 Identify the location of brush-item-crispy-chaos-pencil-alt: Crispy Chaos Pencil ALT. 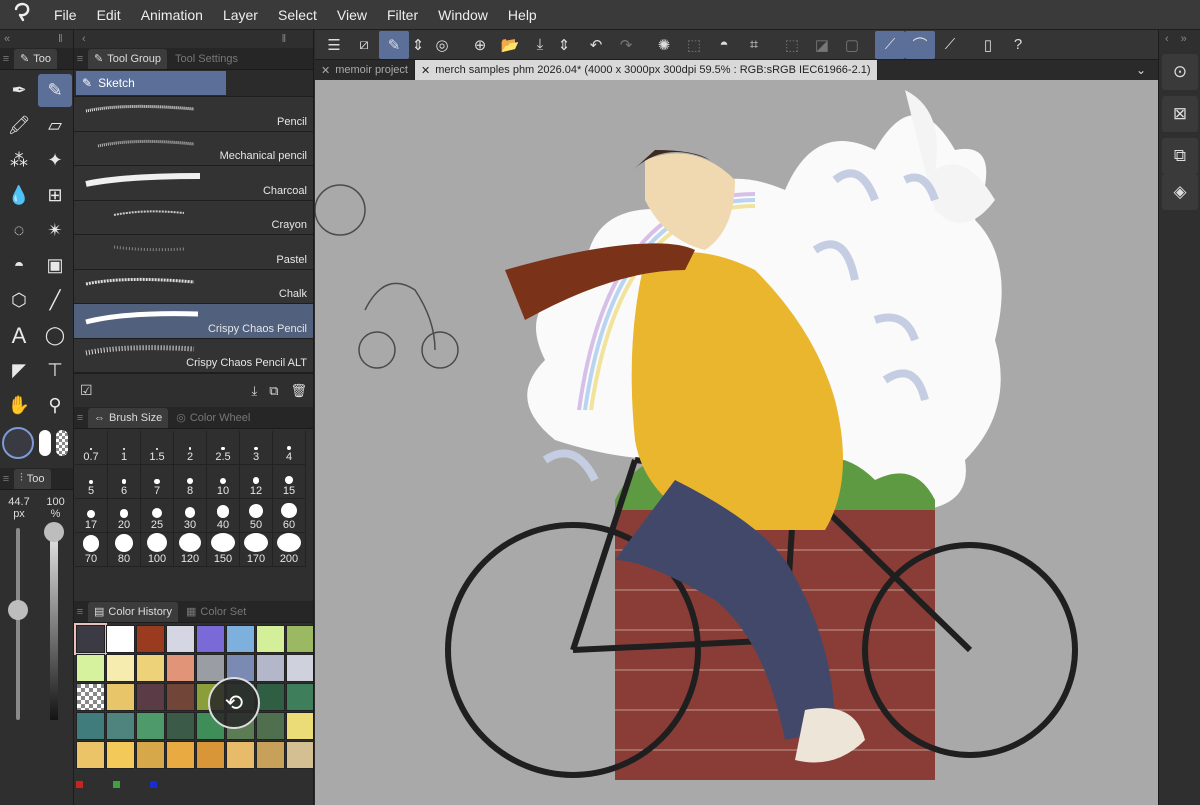
(193, 355).